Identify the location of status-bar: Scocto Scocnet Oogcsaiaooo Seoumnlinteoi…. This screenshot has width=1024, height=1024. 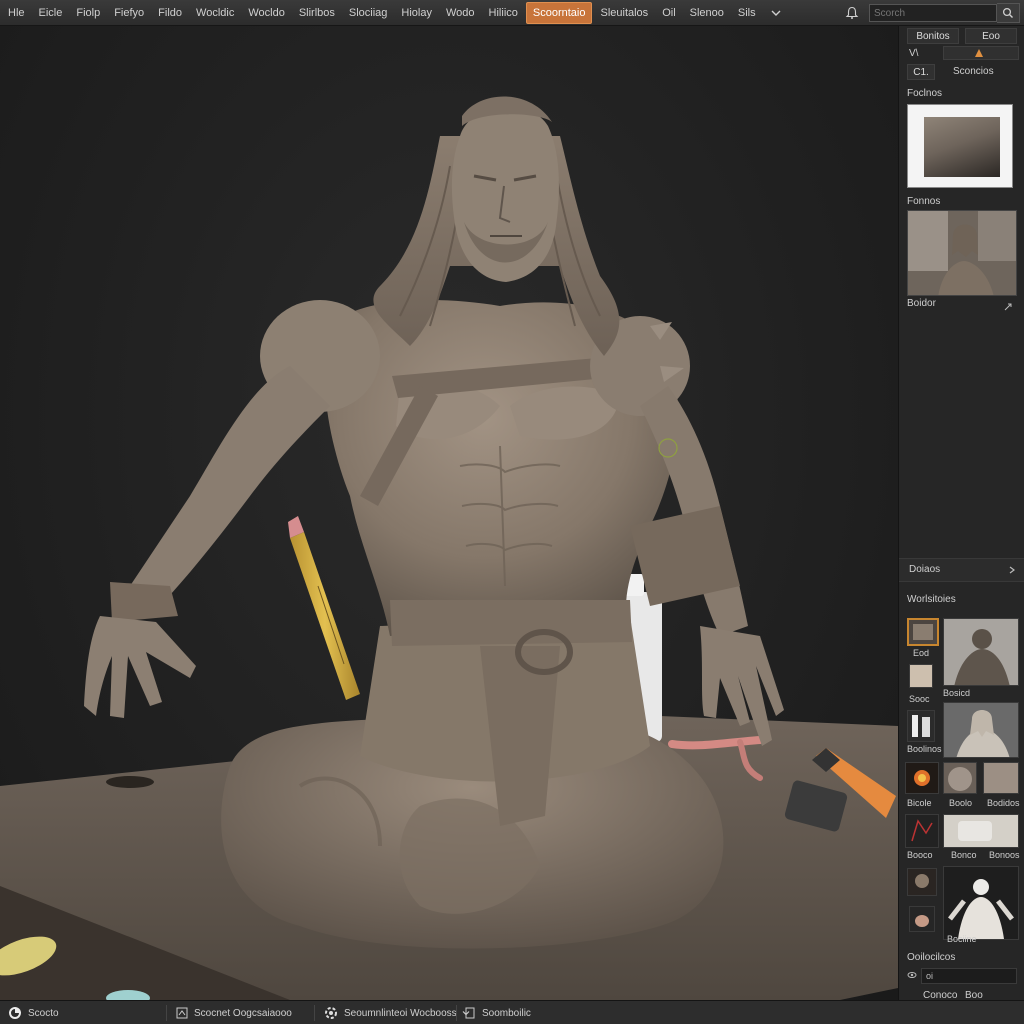
(512, 1012).